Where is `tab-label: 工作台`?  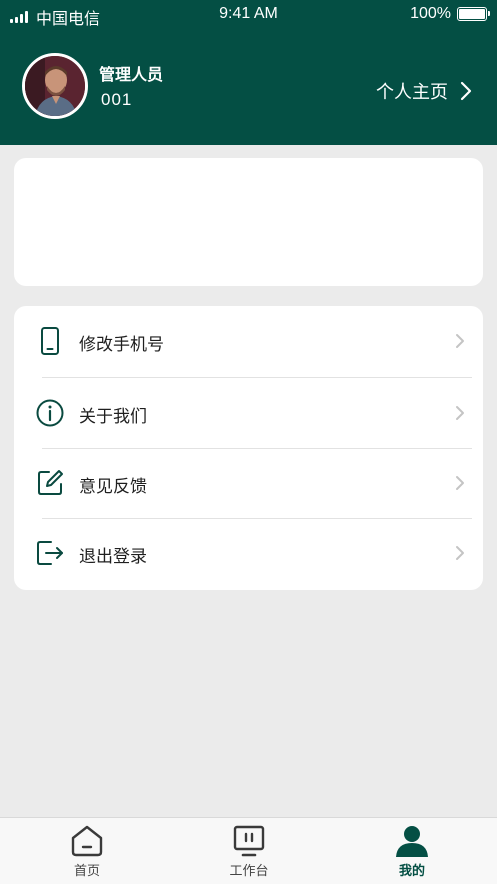 tab-label: 工作台 is located at coordinates (249, 871).